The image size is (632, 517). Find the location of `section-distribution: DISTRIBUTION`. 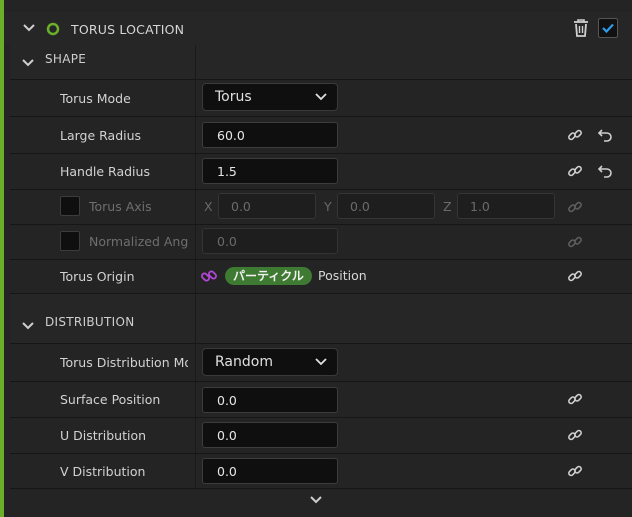

section-distribution: DISTRIBUTION is located at coordinates (321, 319).